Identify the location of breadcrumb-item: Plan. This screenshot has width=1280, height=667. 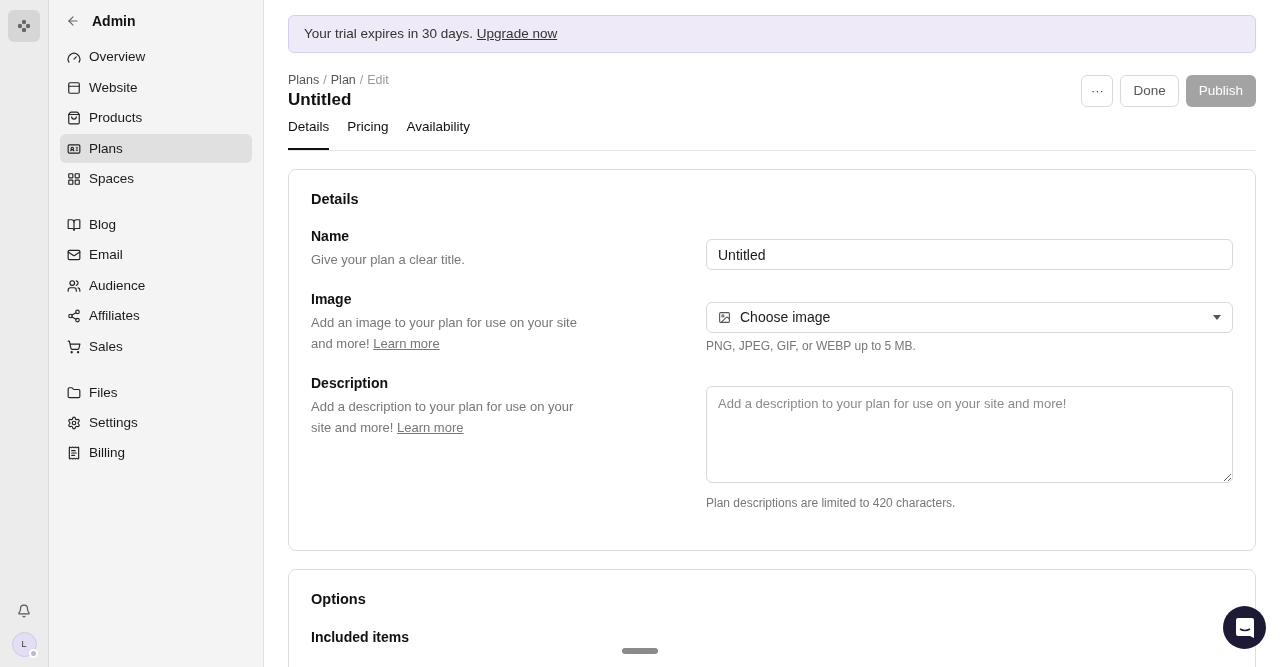
(343, 80).